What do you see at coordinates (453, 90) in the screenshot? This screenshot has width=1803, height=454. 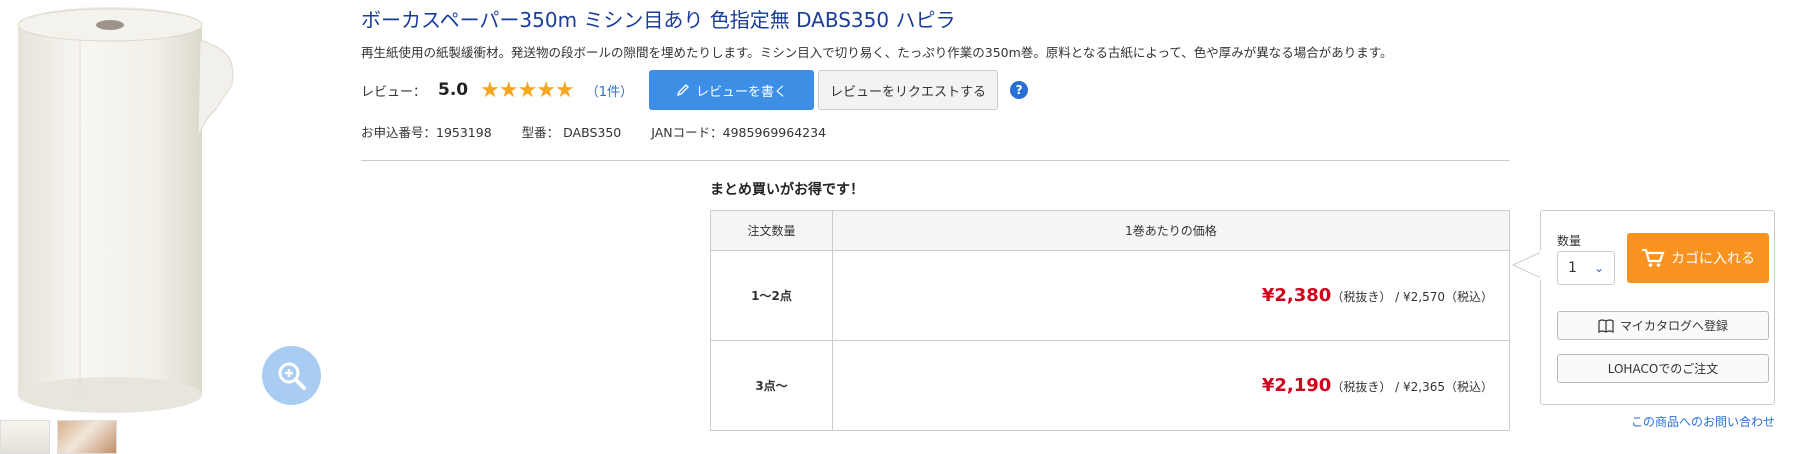 I see `review-score: 5.0` at bounding box center [453, 90].